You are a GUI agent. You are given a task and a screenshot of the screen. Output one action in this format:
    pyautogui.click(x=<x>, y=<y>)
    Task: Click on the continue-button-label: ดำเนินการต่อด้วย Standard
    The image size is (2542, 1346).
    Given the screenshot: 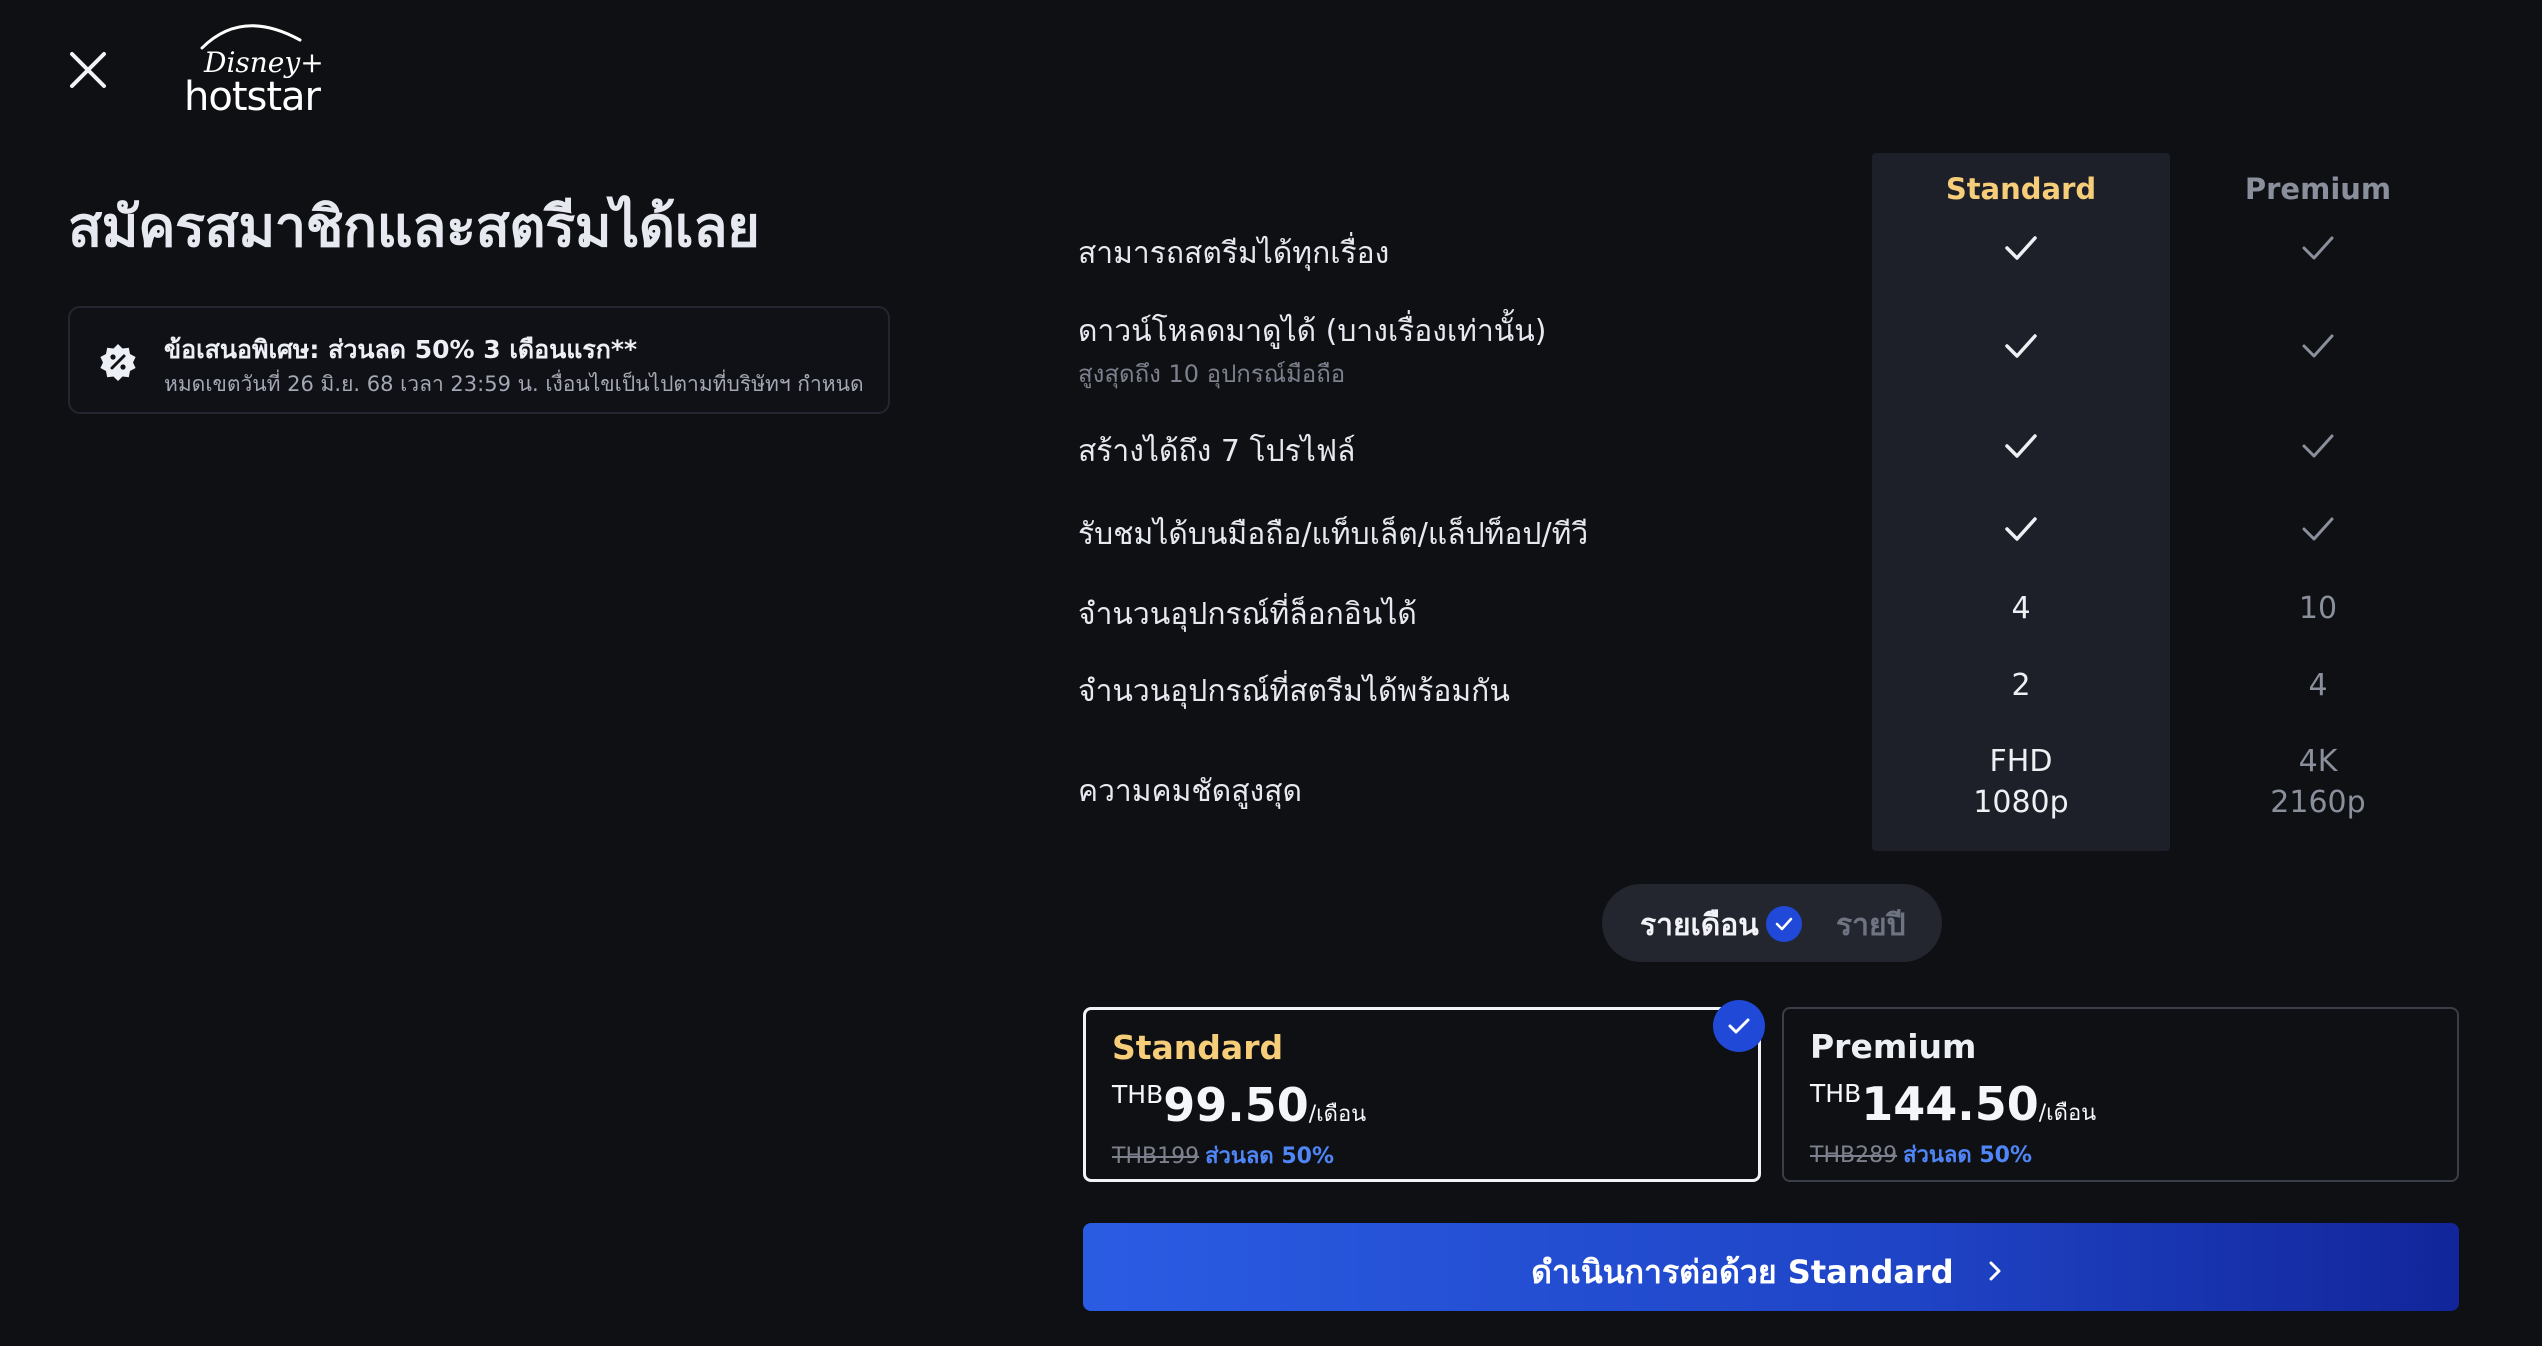 What is the action you would take?
    pyautogui.click(x=1771, y=1272)
    